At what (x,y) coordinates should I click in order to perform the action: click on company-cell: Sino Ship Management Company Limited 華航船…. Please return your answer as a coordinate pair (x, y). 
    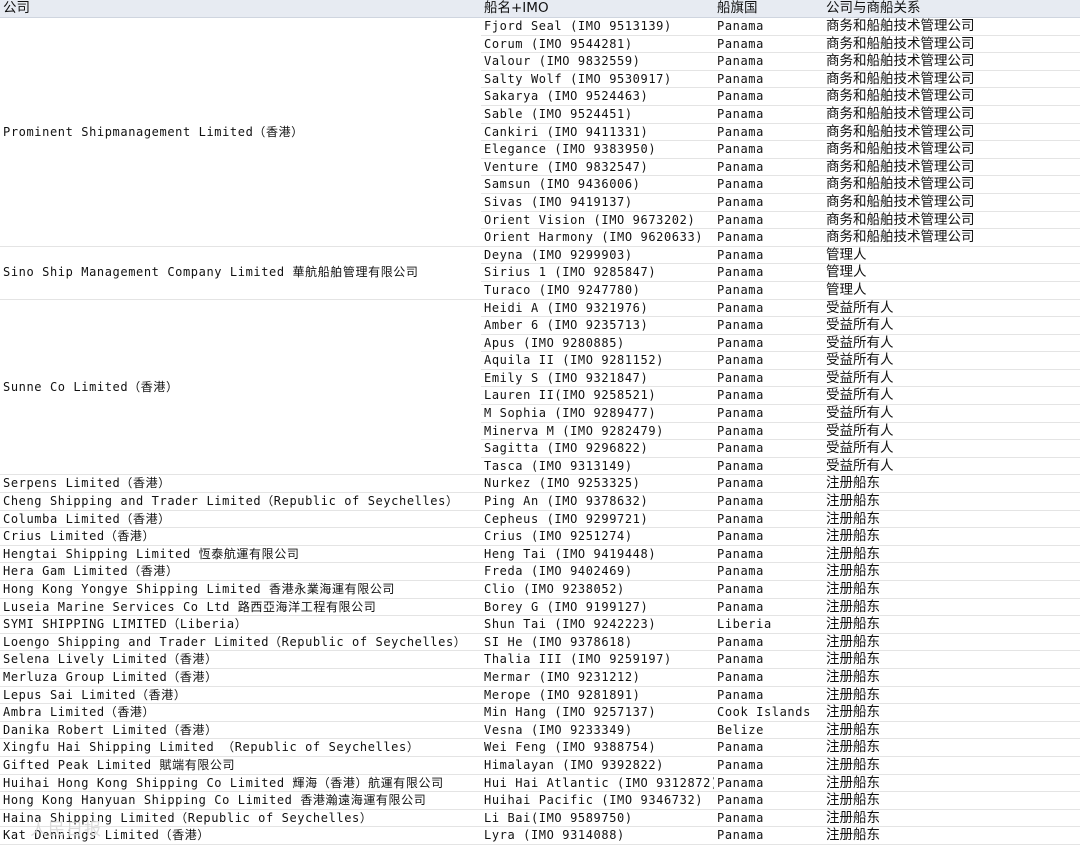
    Looking at the image, I should click on (240, 273).